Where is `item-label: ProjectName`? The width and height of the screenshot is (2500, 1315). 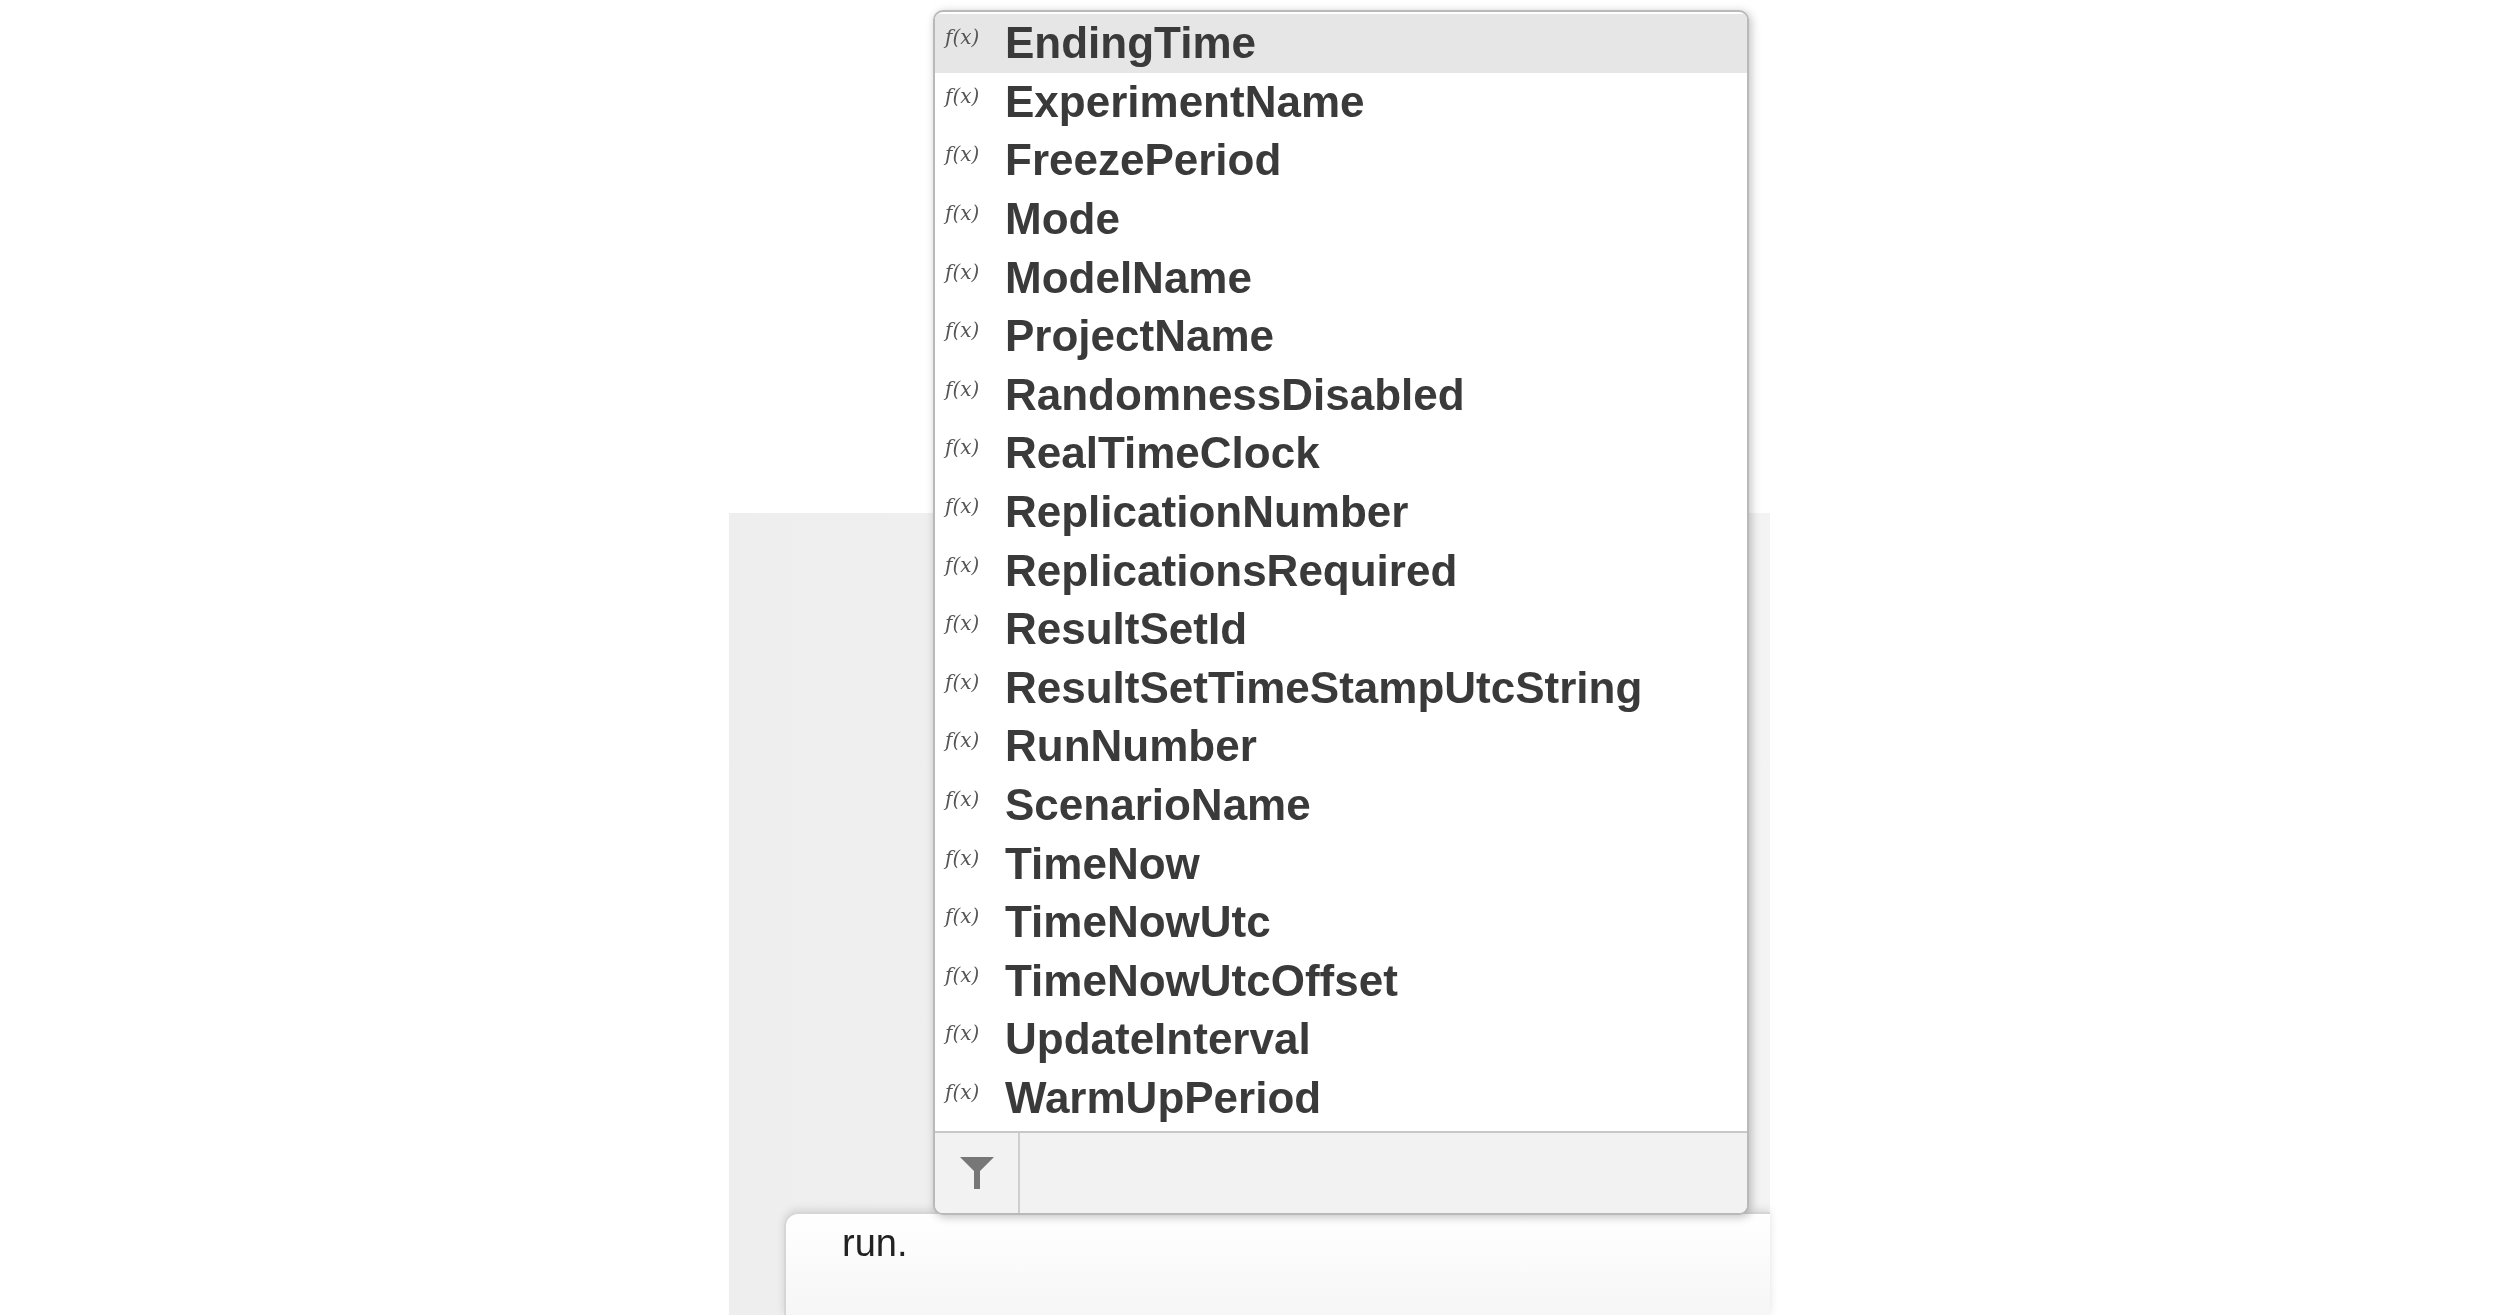 item-label: ProjectName is located at coordinates (1139, 336).